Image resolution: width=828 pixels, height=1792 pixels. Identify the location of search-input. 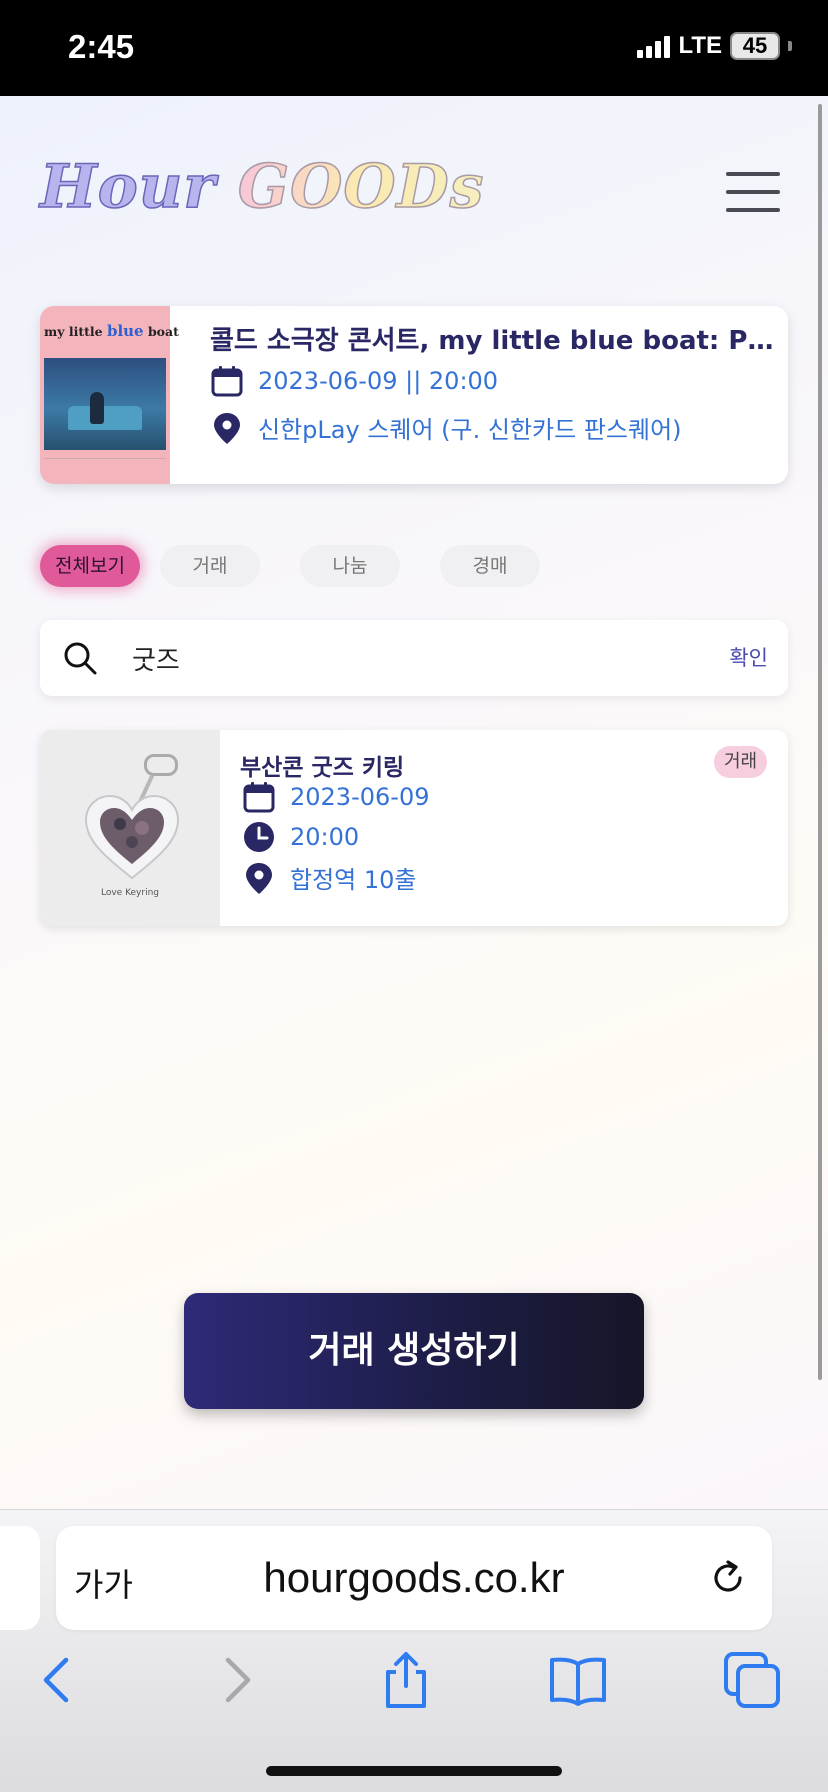
(382, 658).